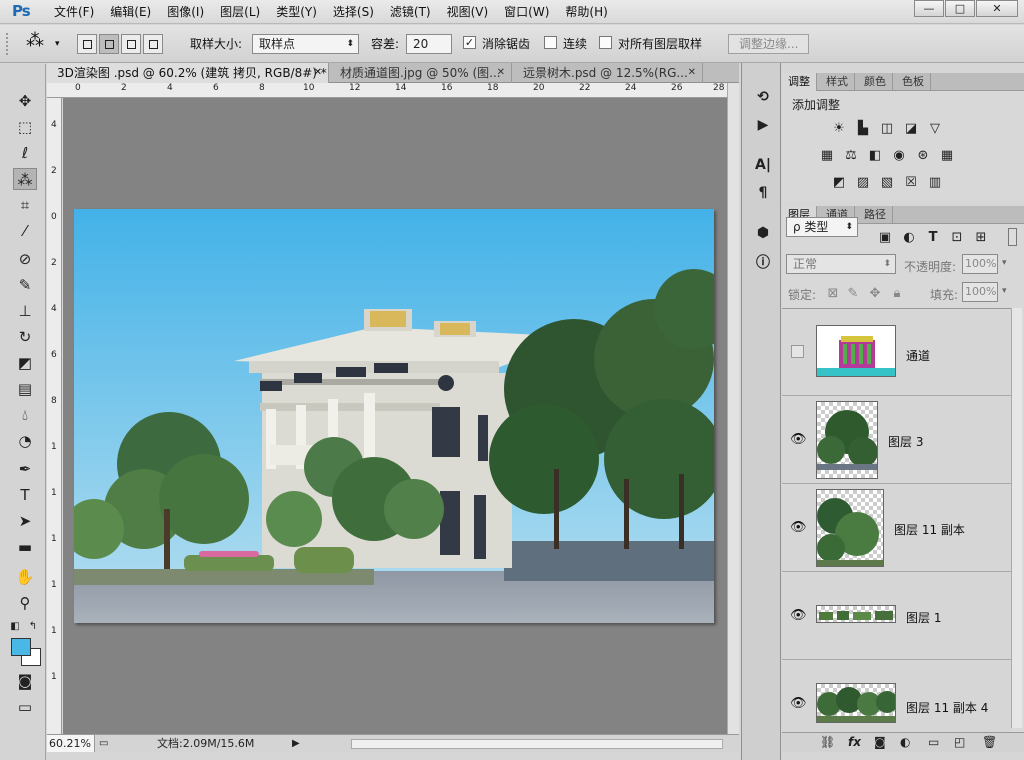 This screenshot has height=760, width=1024. Describe the element at coordinates (296, 743) in the screenshot. I see `status-menu-arrow-icon: ▶` at that location.